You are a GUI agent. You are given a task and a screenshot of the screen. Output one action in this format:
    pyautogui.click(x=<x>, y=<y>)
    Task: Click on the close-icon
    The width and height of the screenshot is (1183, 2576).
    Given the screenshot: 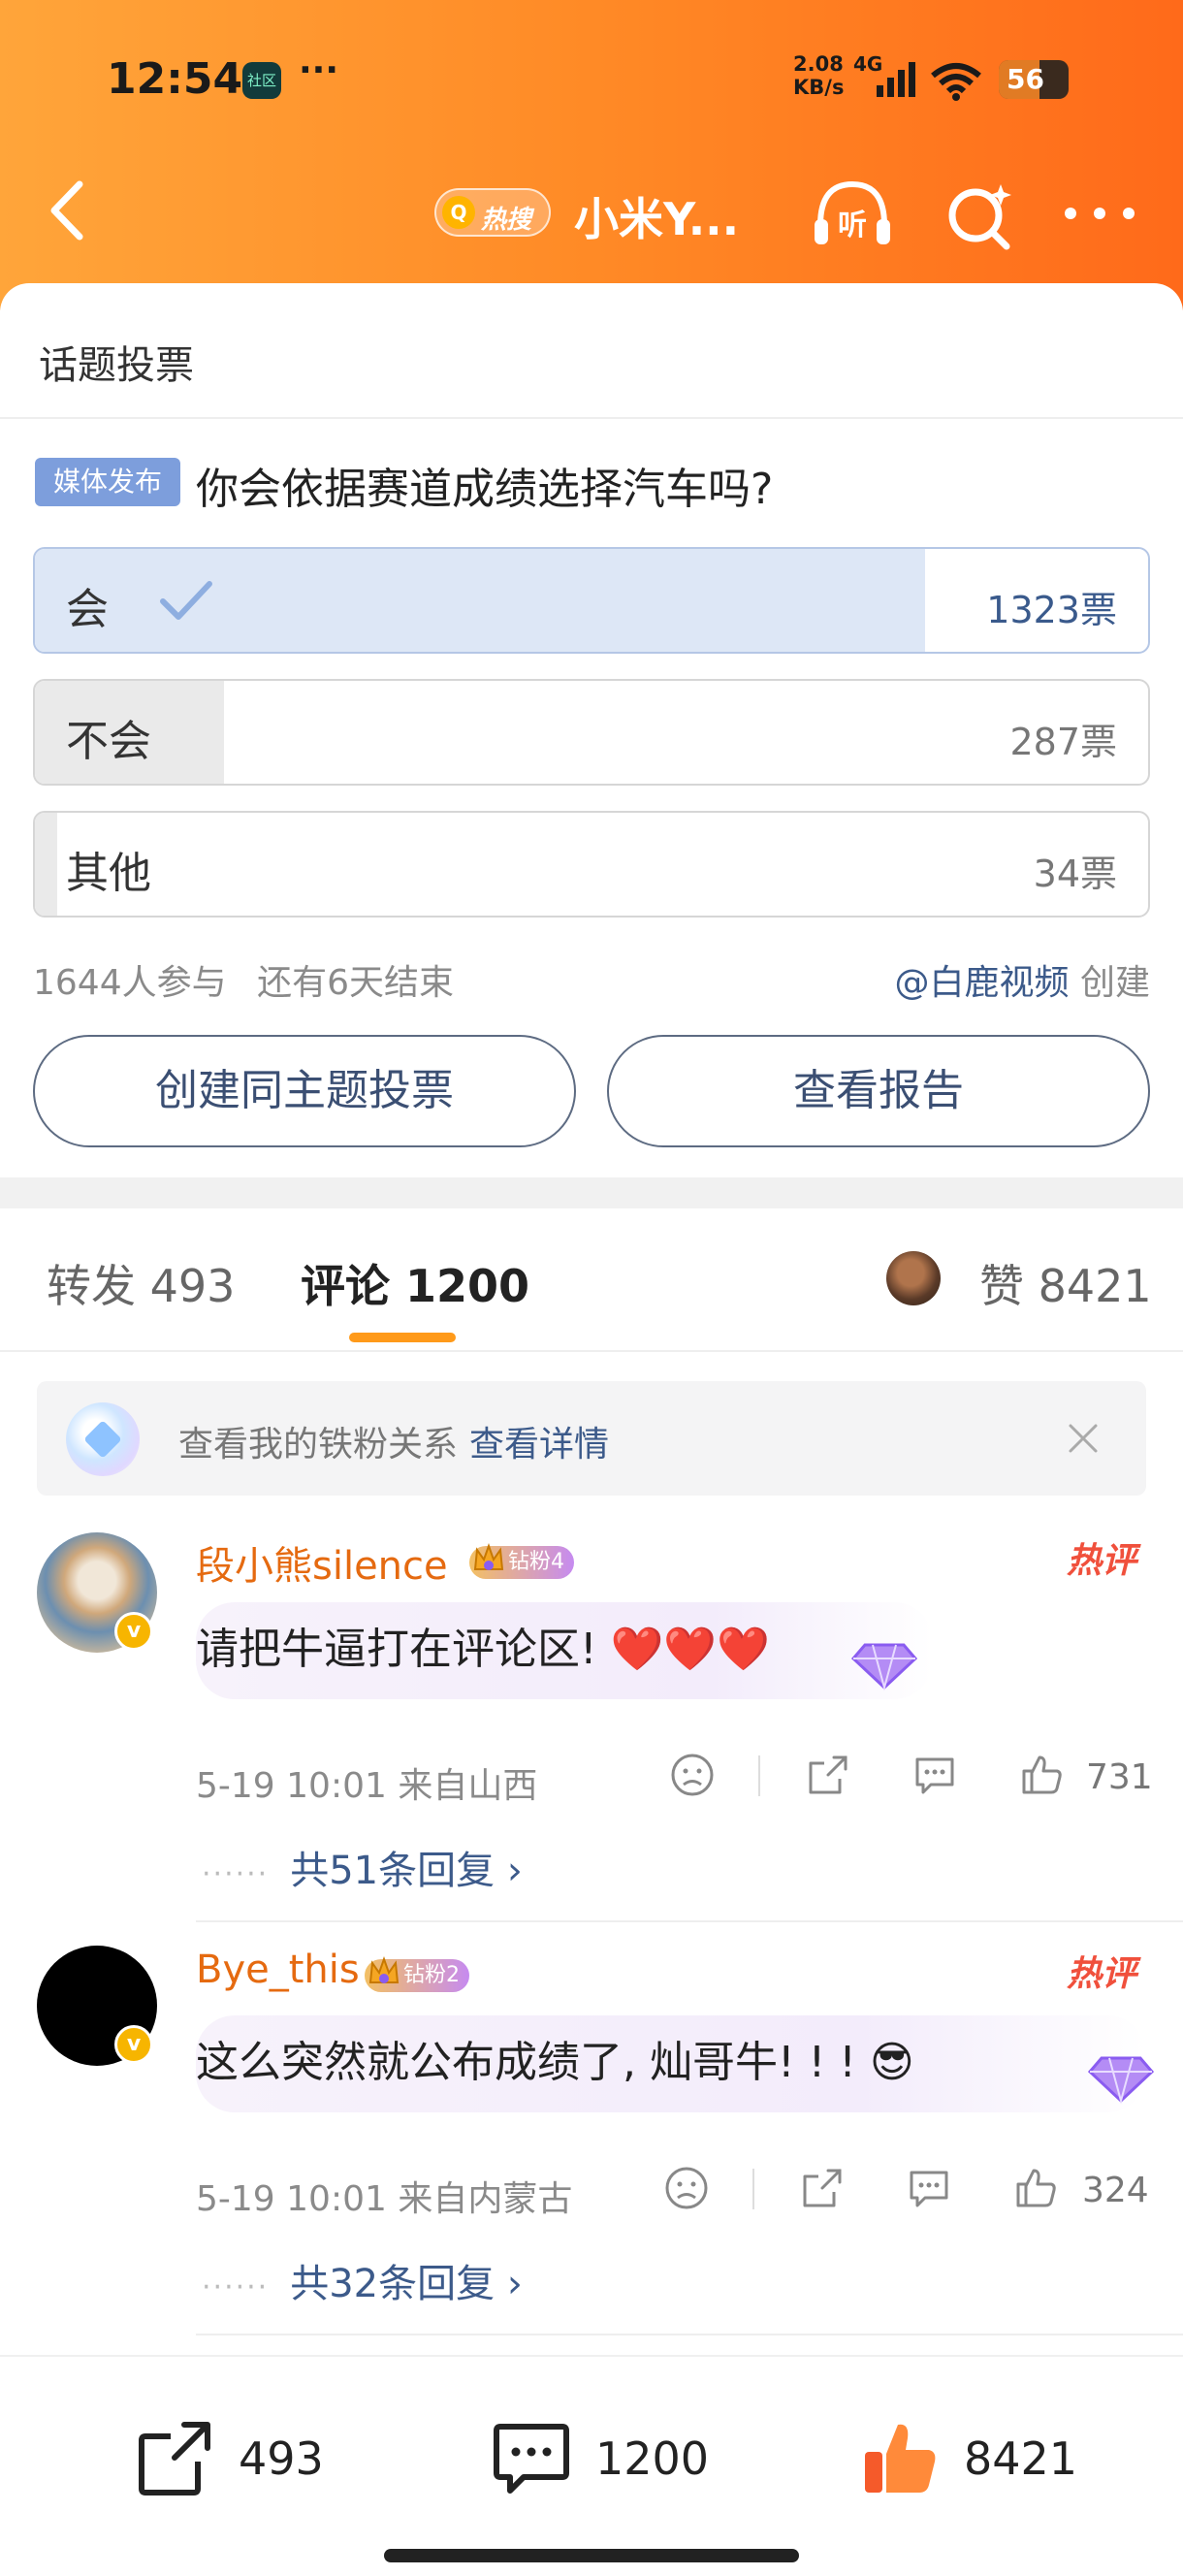 What is the action you would take?
    pyautogui.click(x=1083, y=1438)
    